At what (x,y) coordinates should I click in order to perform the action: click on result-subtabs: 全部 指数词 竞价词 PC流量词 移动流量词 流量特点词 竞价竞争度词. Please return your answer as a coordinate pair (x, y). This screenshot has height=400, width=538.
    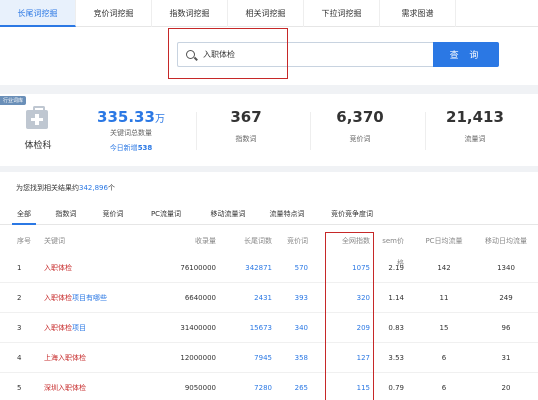
    Looking at the image, I should click on (269, 214).